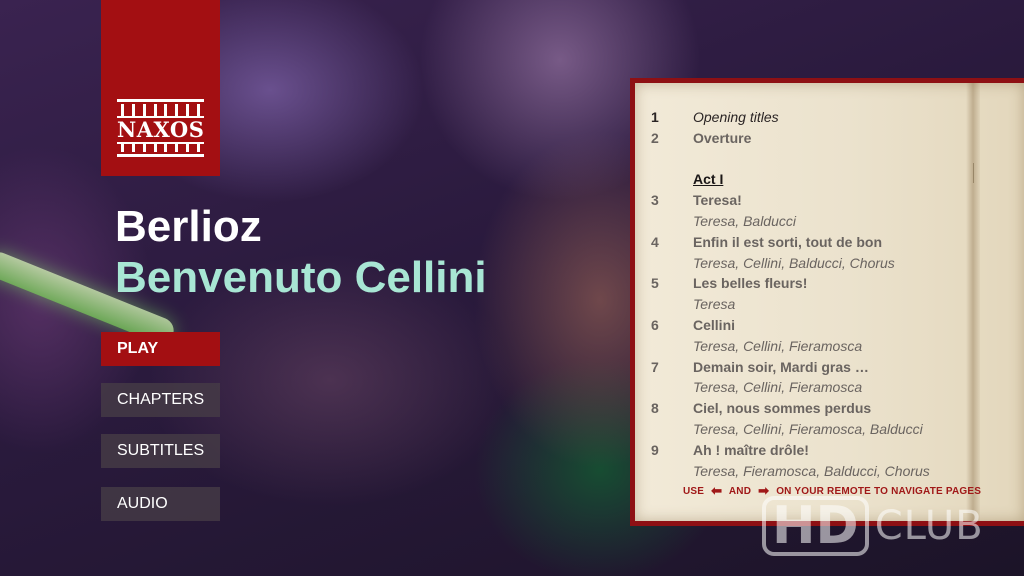 This screenshot has width=1024, height=576. What do you see at coordinates (811, 325) in the screenshot?
I see `chapter-item: 6 Cellini` at bounding box center [811, 325].